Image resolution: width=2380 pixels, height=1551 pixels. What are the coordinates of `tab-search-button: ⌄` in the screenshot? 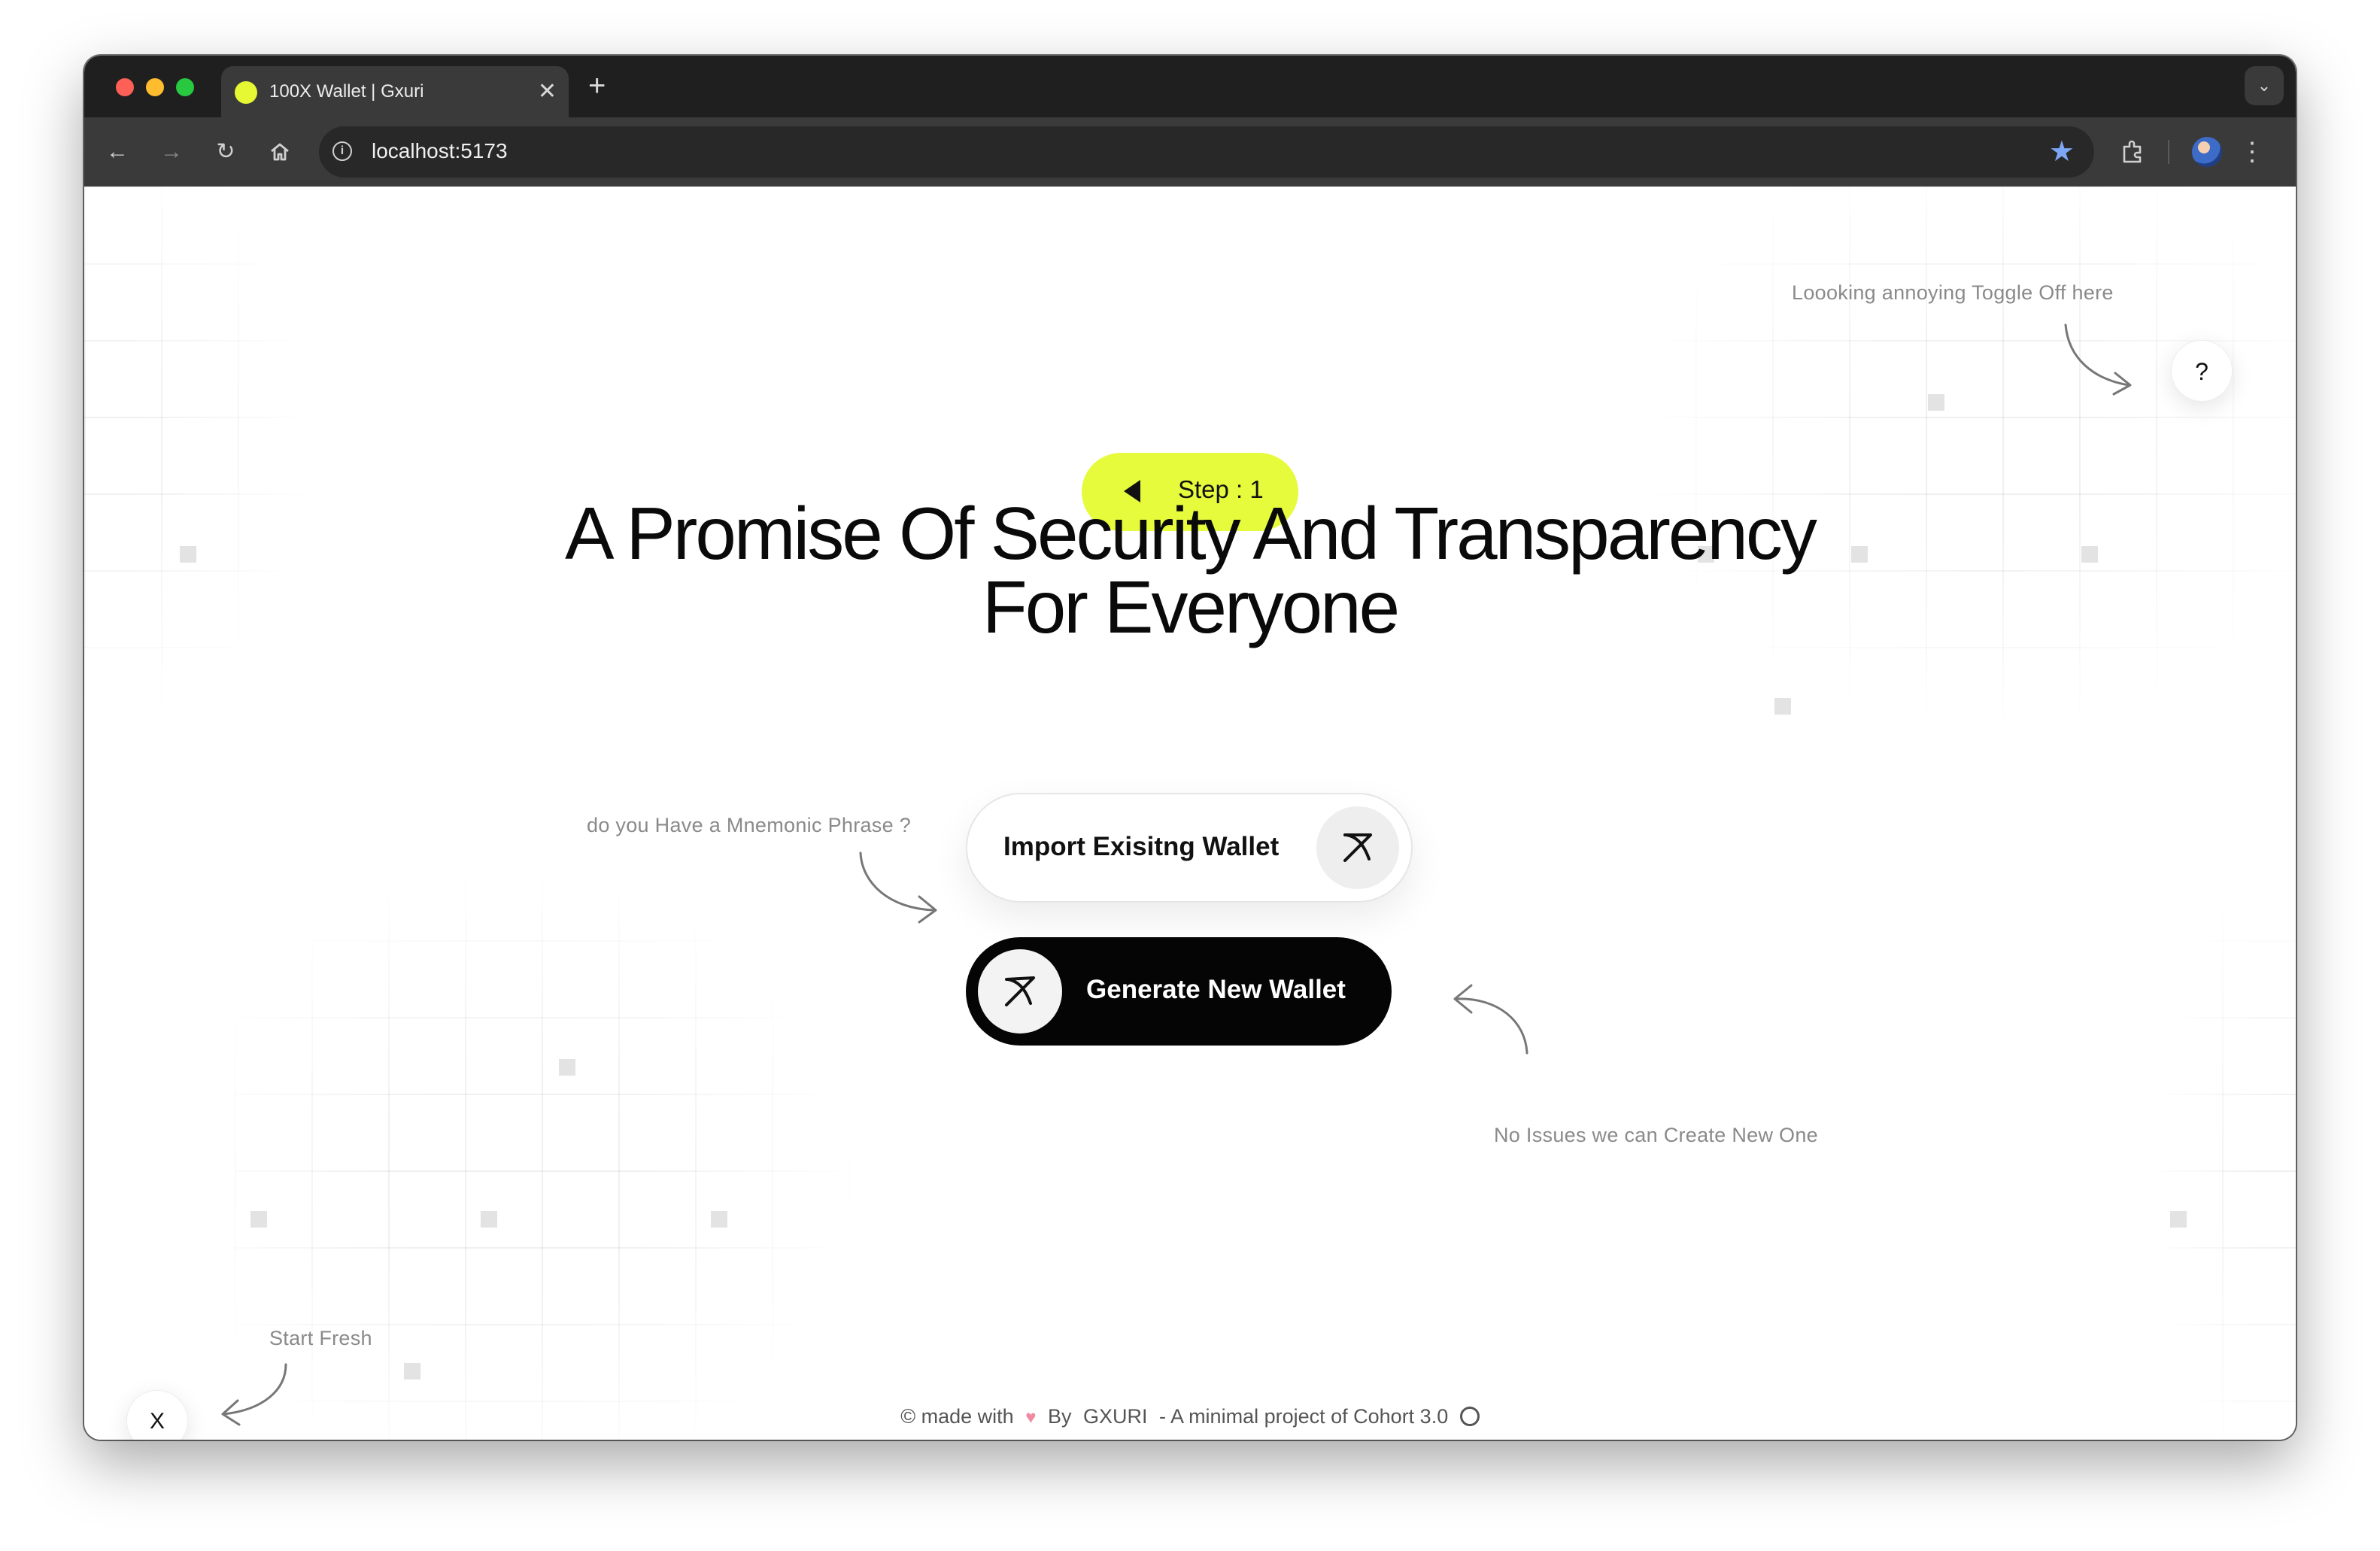 It's located at (2264, 86).